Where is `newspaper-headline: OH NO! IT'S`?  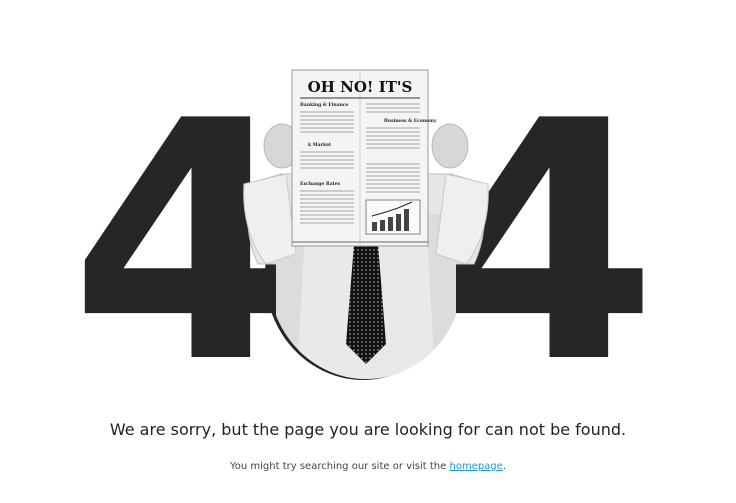
newspaper-headline: OH NO! IT'S is located at coordinates (360, 87).